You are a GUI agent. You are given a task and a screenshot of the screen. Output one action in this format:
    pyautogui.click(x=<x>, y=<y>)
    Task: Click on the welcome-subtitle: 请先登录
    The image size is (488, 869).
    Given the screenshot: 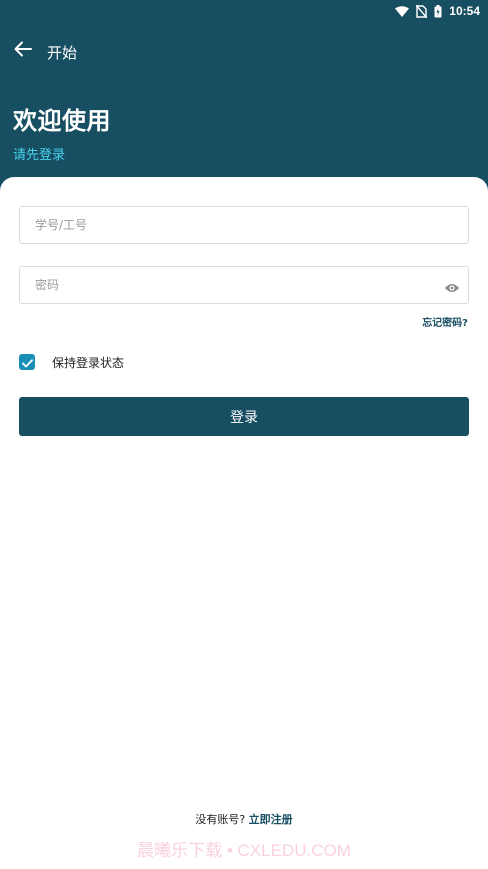 What is the action you would take?
    pyautogui.click(x=39, y=155)
    